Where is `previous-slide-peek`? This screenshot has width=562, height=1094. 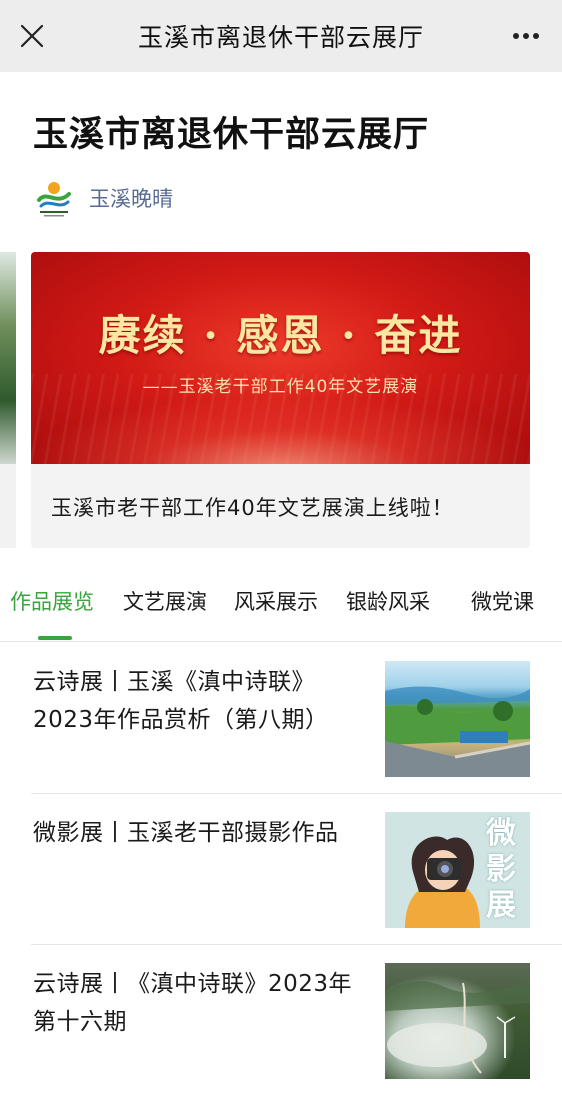 previous-slide-peek is located at coordinates (8, 358).